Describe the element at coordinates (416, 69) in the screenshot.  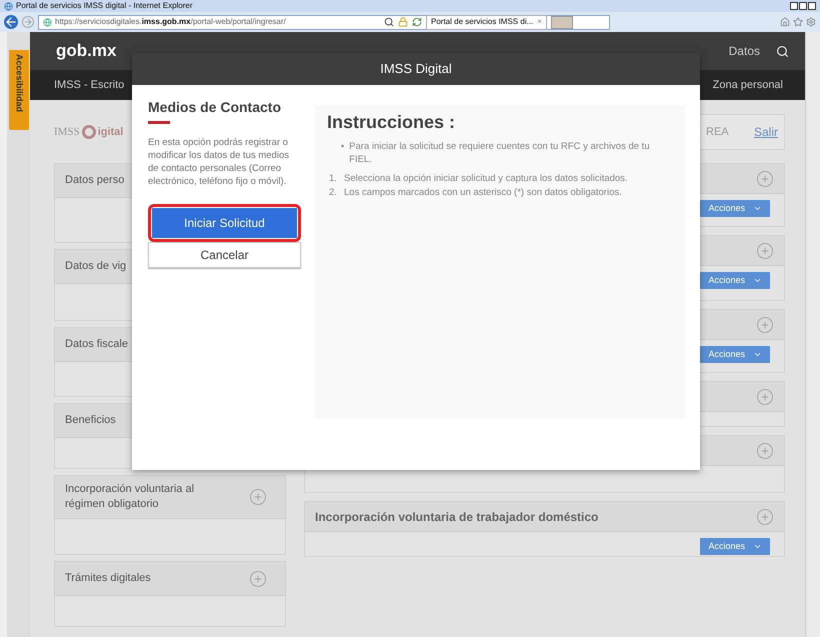
I see `modal-title: IMSS Digital` at that location.